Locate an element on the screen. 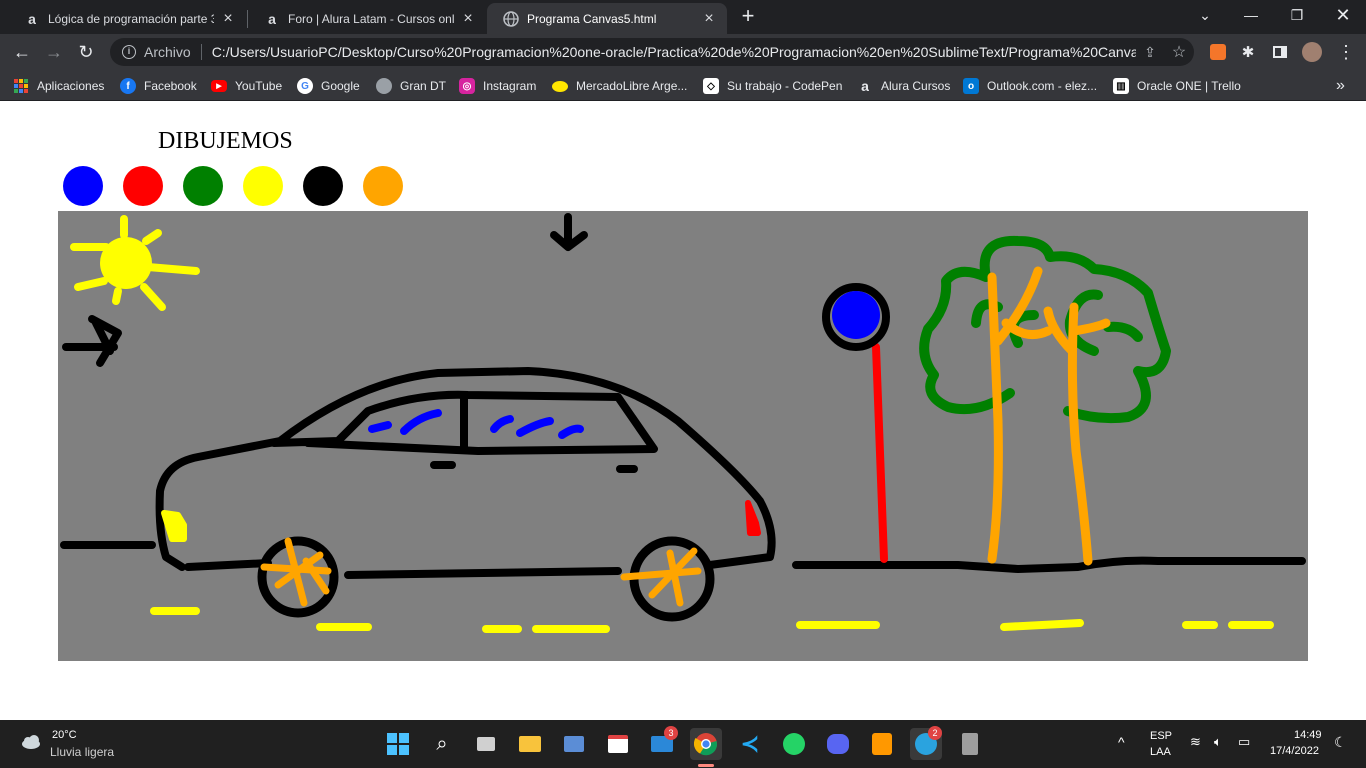 The width and height of the screenshot is (1366, 768). color-swatch-blue is located at coordinates (83, 186).